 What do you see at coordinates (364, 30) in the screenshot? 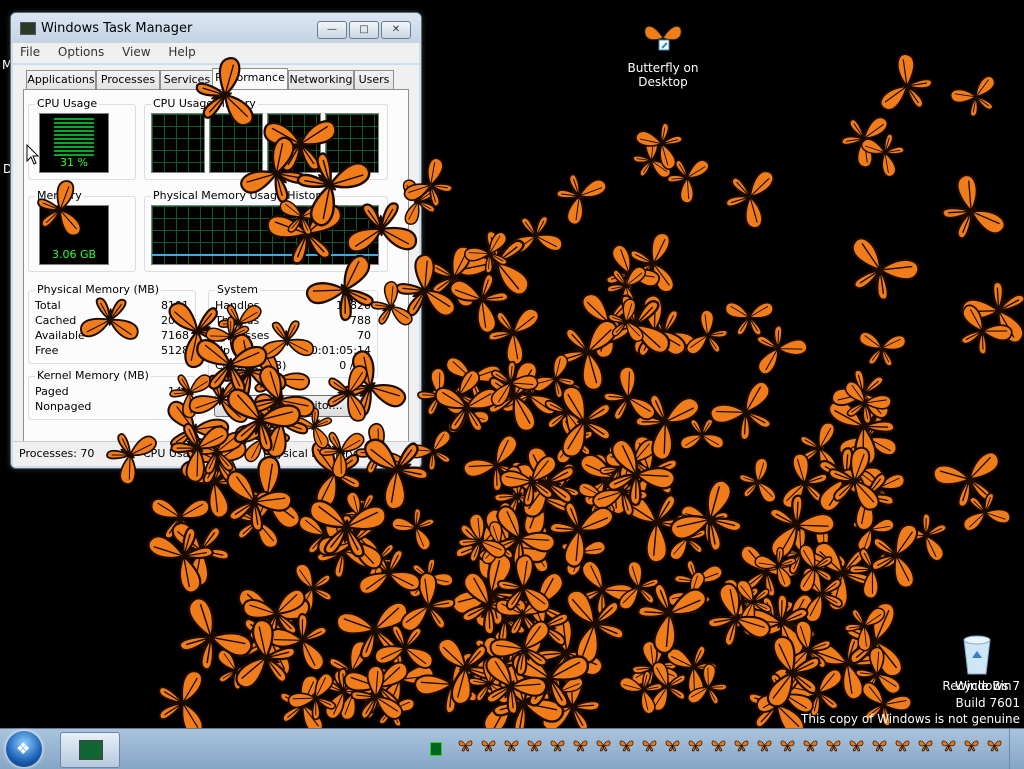
I see `maximize-button: □` at bounding box center [364, 30].